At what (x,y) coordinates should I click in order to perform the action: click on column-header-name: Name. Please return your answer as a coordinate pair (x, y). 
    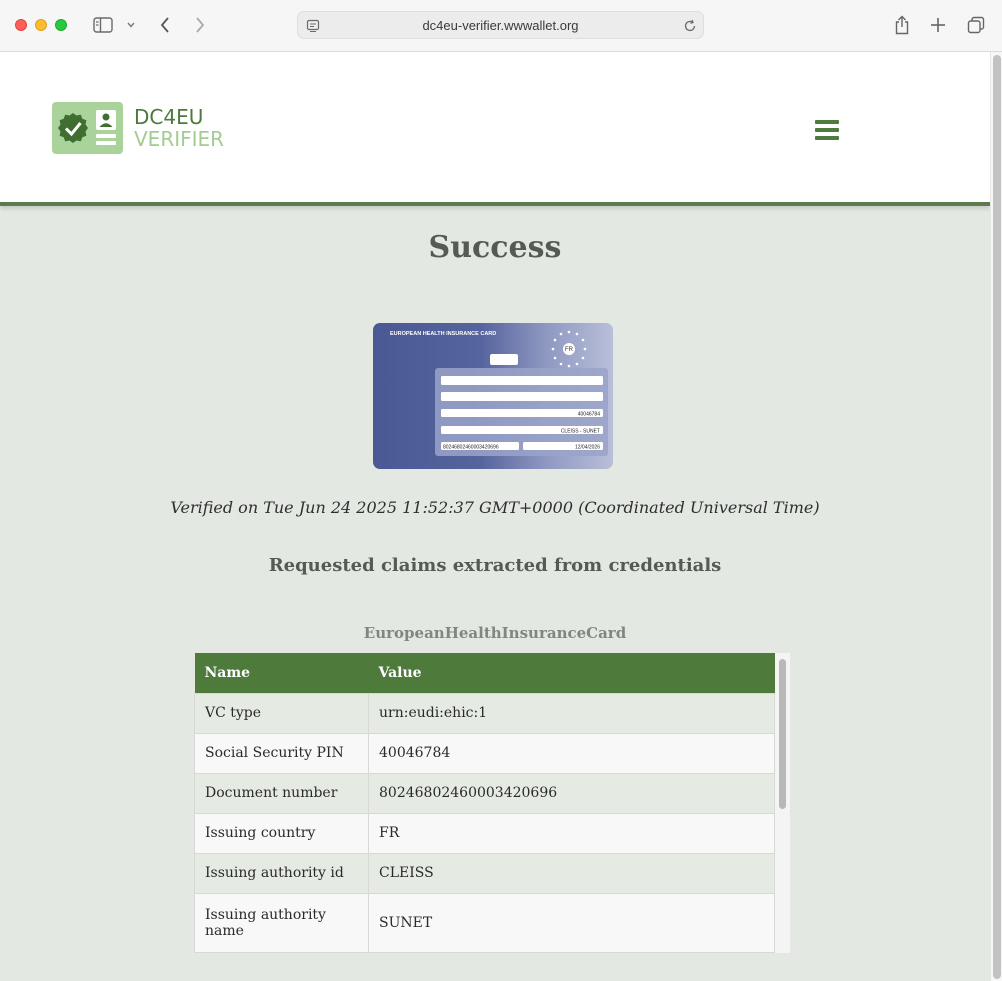
    Looking at the image, I should click on (281, 673).